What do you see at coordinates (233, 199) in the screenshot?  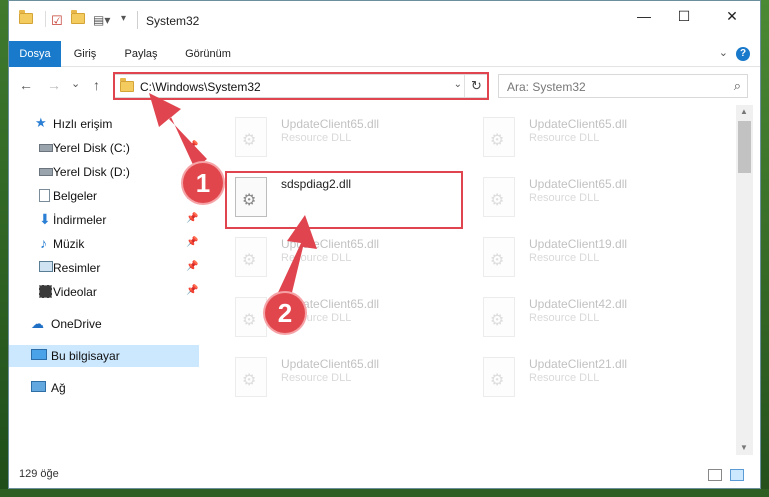 I see `annotation-arrows` at bounding box center [233, 199].